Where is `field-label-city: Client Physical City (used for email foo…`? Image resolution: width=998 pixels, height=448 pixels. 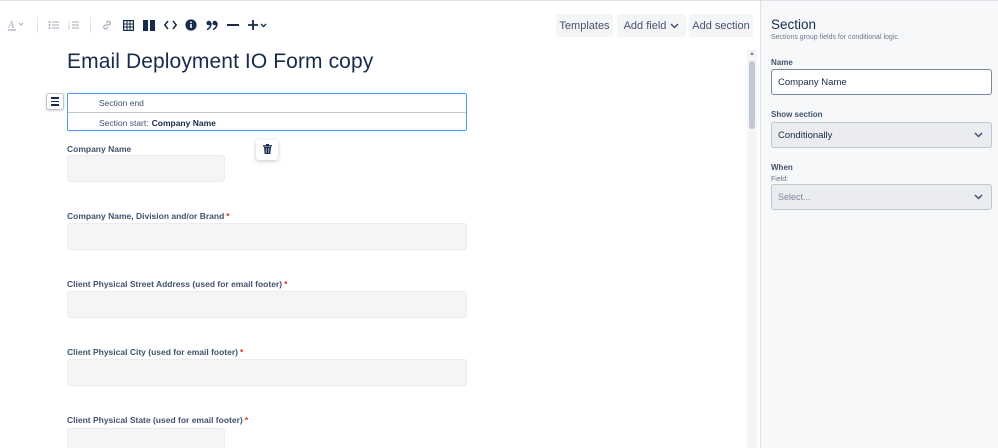
field-label-city: Client Physical City (used for email foo… is located at coordinates (155, 352).